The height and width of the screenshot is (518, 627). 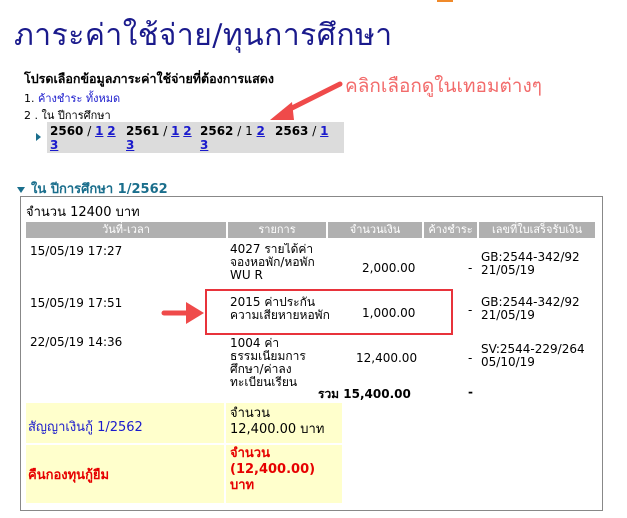 I want to click on header-receipt: เลขที่ใบเสร็จรับเงิน, so click(x=537, y=230).